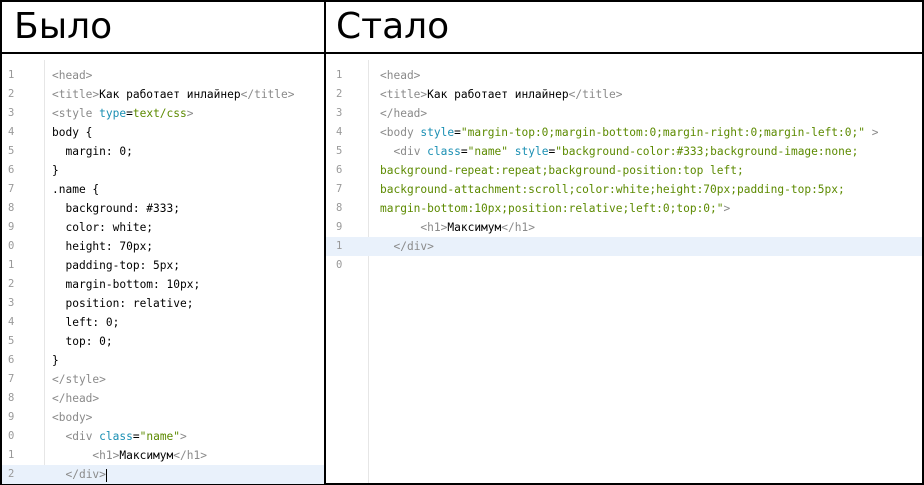  What do you see at coordinates (163, 398) in the screenshot?
I see `code-line: 8 </head>` at bounding box center [163, 398].